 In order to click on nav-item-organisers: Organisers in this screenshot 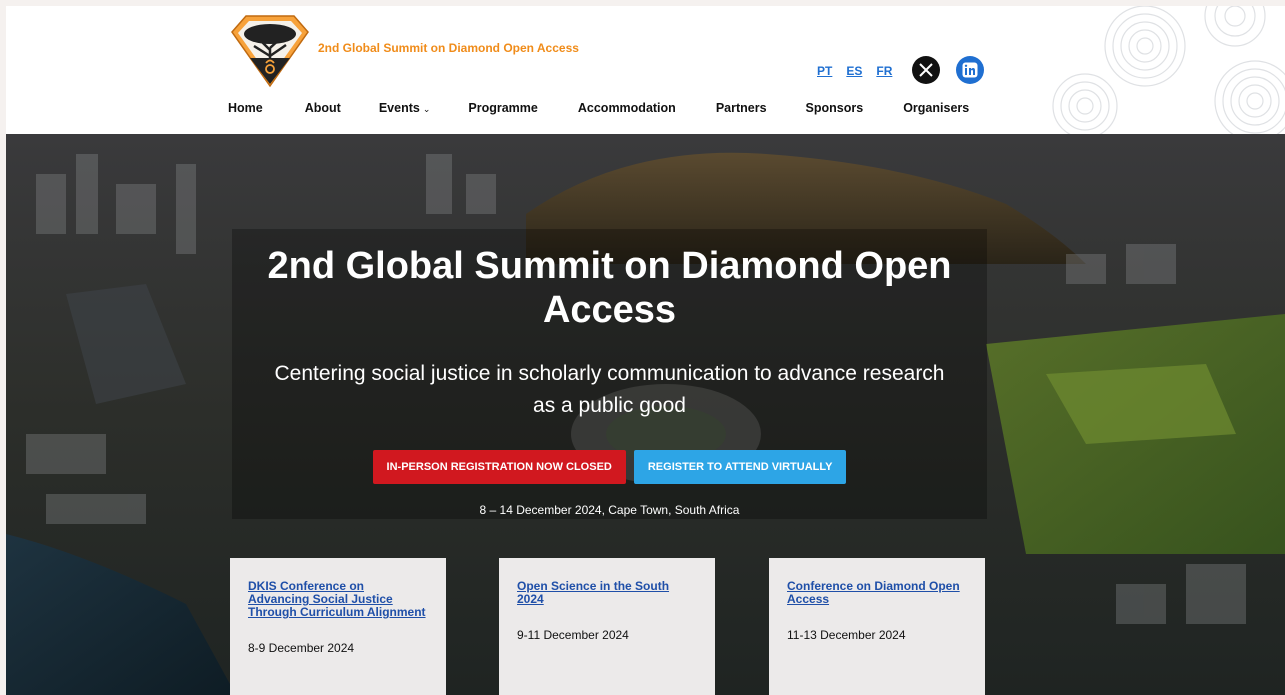, I will do `click(936, 108)`.